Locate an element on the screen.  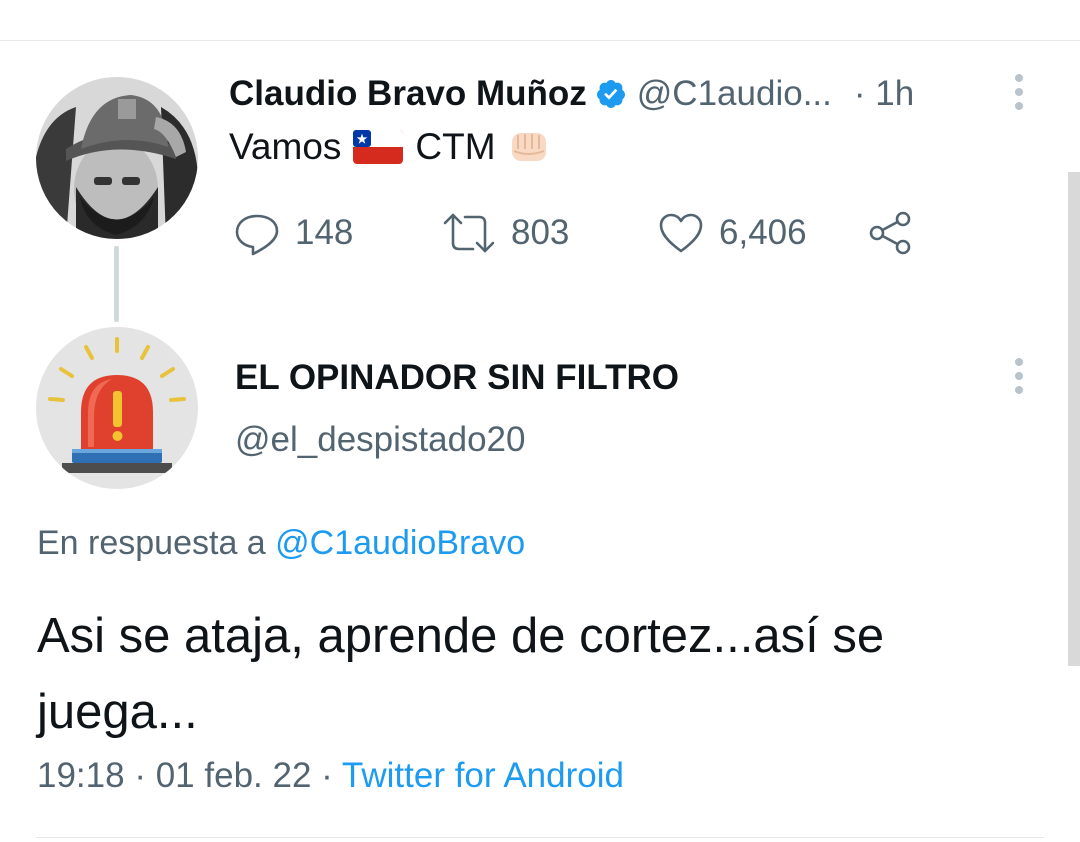
avatar-claudio is located at coordinates (117, 158).